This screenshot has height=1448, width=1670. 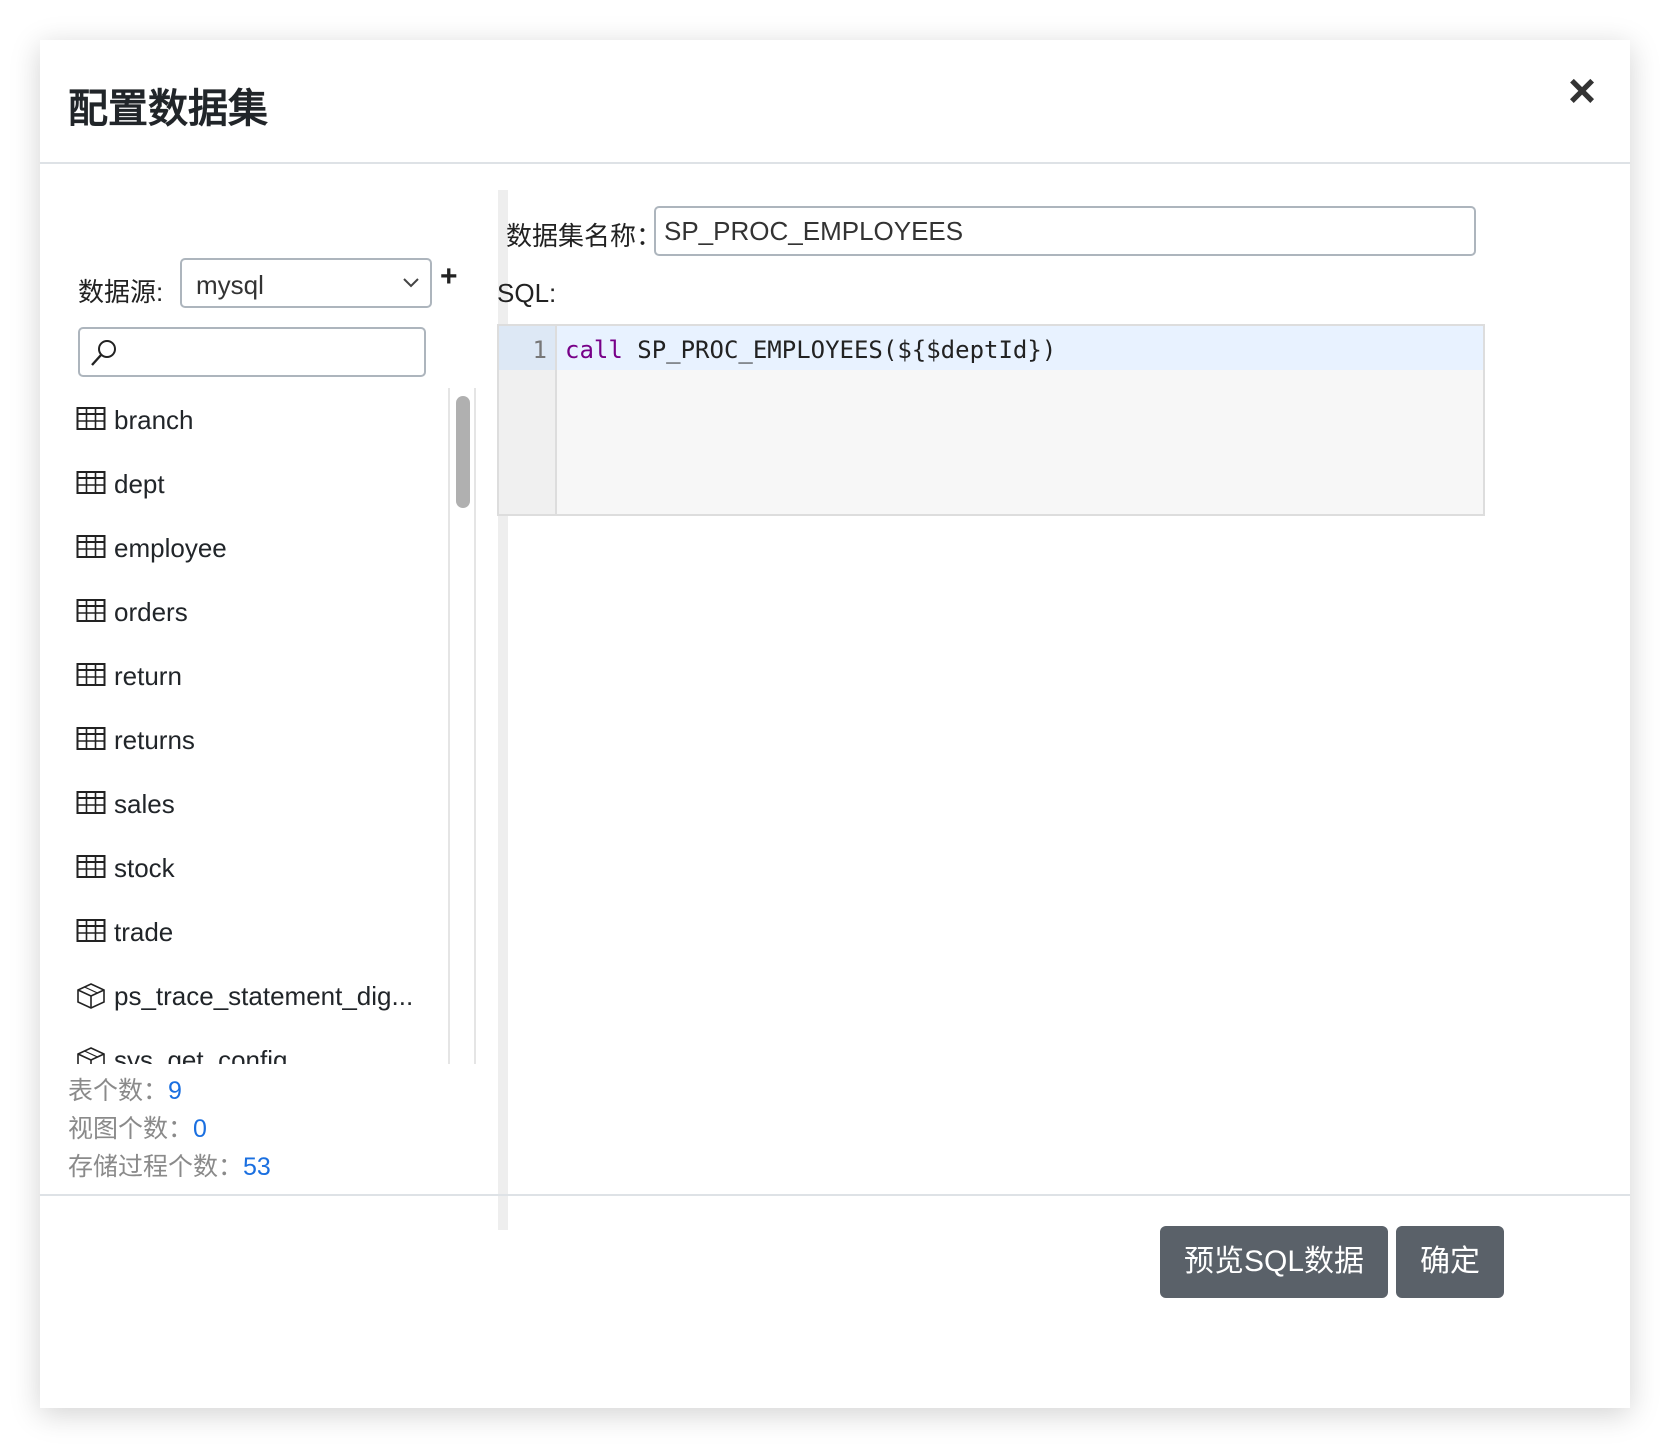 I want to click on view-count-row: 视图个数：0, so click(x=169, y=1129).